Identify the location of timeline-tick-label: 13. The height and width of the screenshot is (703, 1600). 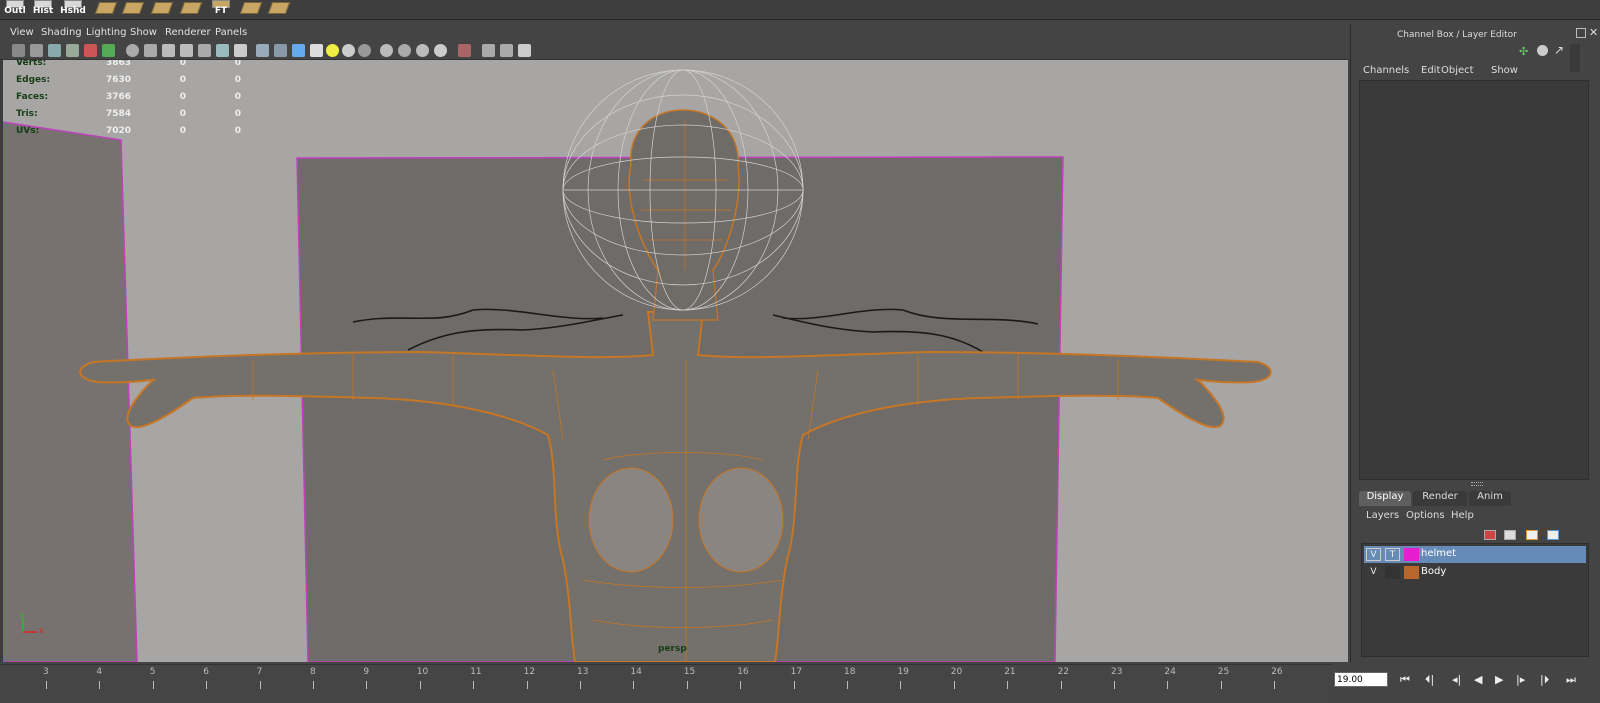
(583, 672).